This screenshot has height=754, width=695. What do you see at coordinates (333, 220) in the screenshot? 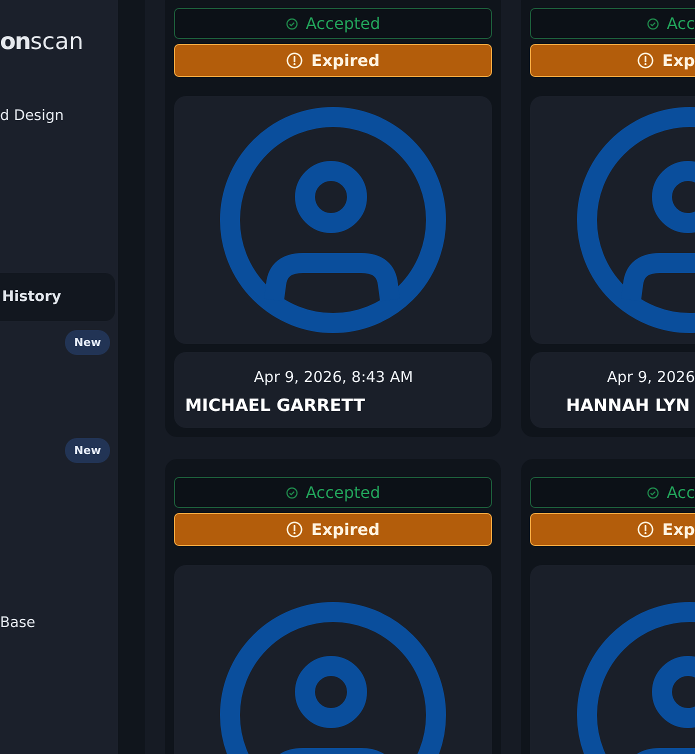
I see `user-avatar-icon` at bounding box center [333, 220].